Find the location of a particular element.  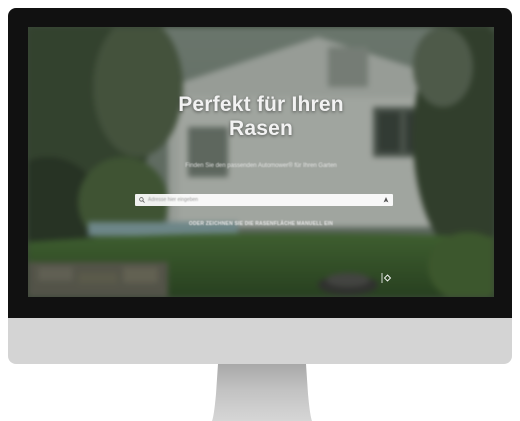

crosshair-icon is located at coordinates (386, 200).